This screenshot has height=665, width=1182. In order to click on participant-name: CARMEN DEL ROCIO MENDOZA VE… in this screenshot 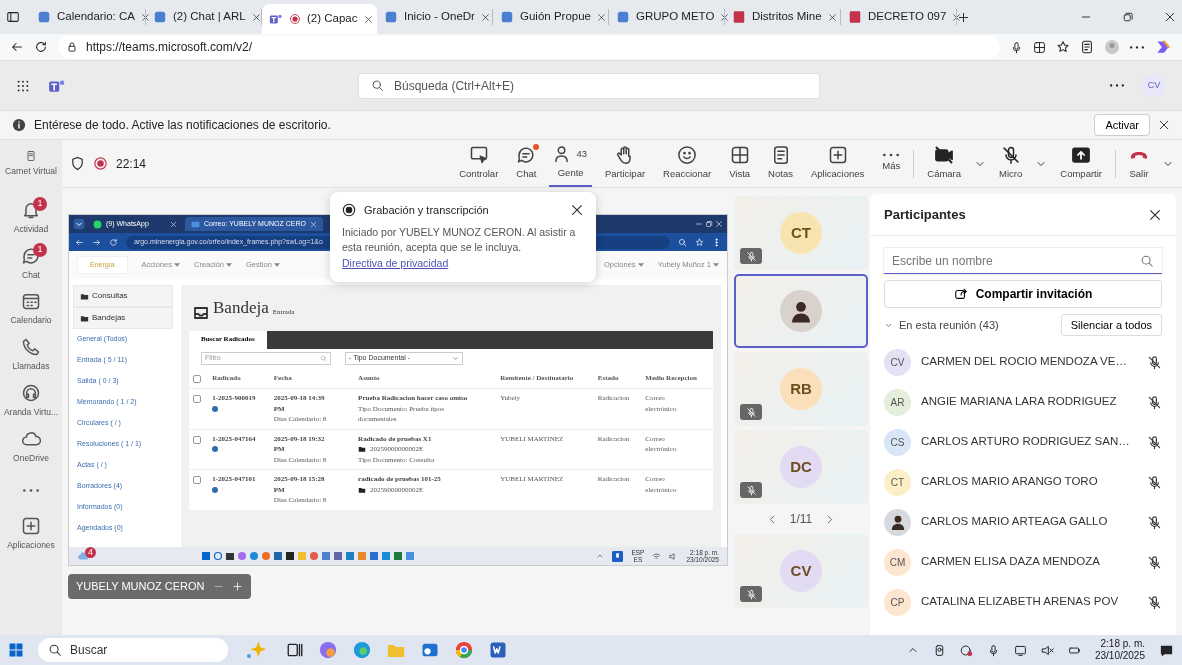, I will do `click(1024, 362)`.